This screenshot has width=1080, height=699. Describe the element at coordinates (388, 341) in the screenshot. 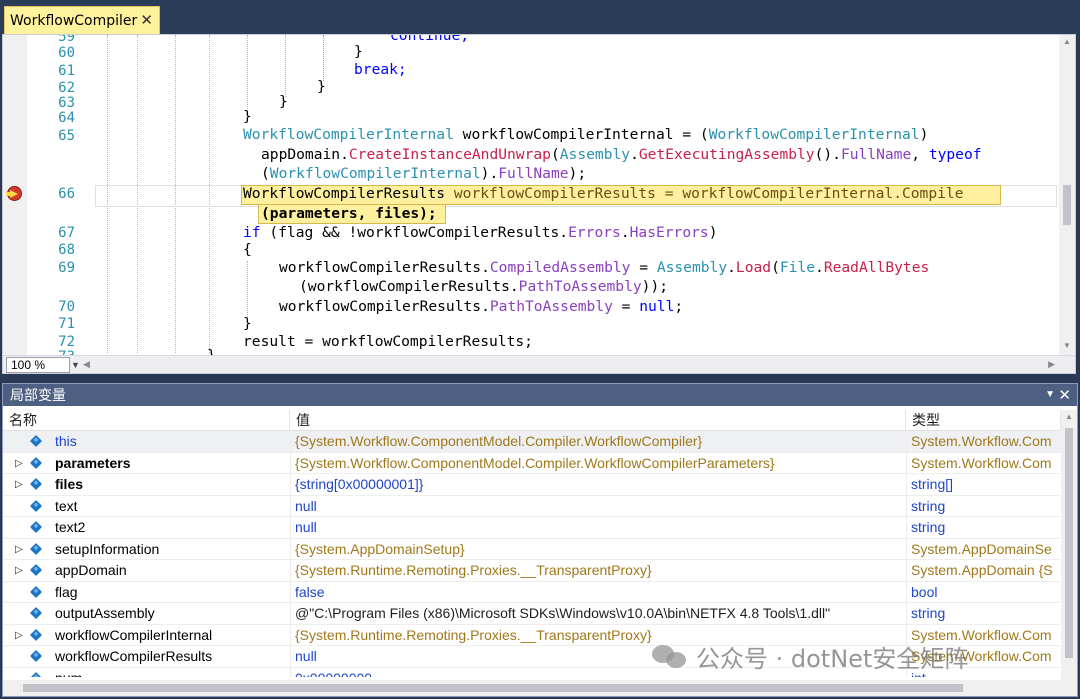

I see `code-line: result = workflowCompilerResults;` at that location.